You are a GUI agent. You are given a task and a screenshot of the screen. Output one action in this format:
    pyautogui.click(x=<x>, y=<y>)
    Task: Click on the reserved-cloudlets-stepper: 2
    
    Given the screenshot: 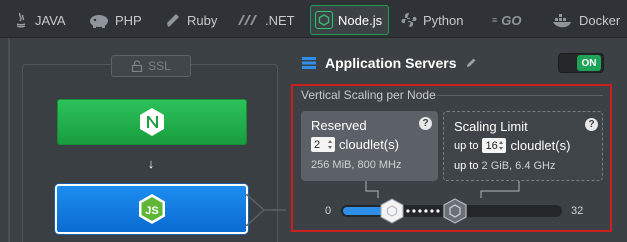 What is the action you would take?
    pyautogui.click(x=323, y=144)
    